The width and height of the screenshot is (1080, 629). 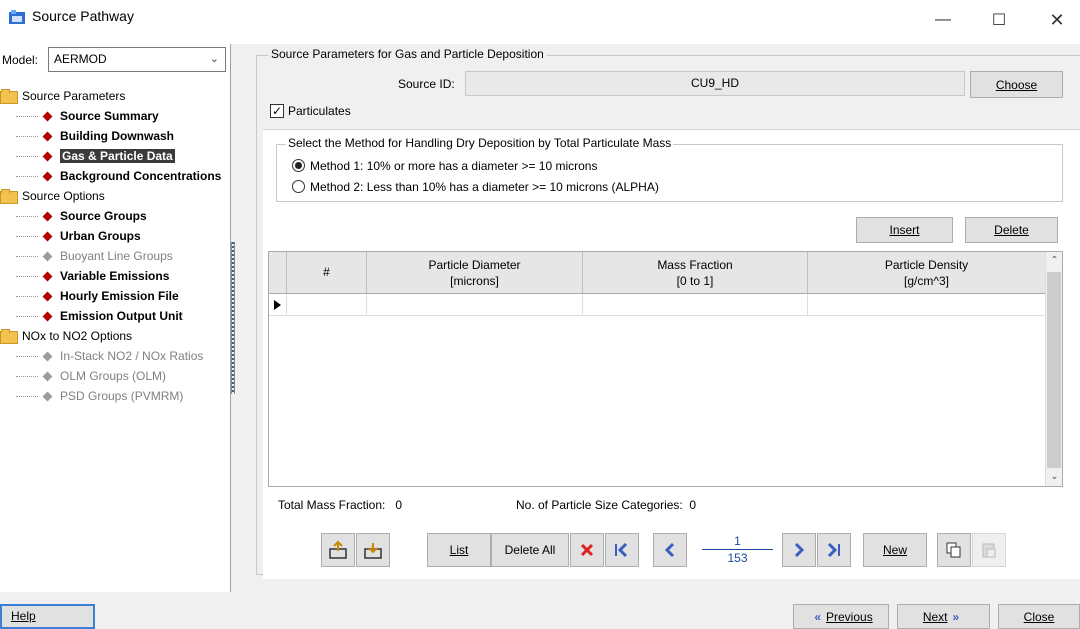 I want to click on record-toolbar: List Delete All 1 153 New, so click(x=671, y=550).